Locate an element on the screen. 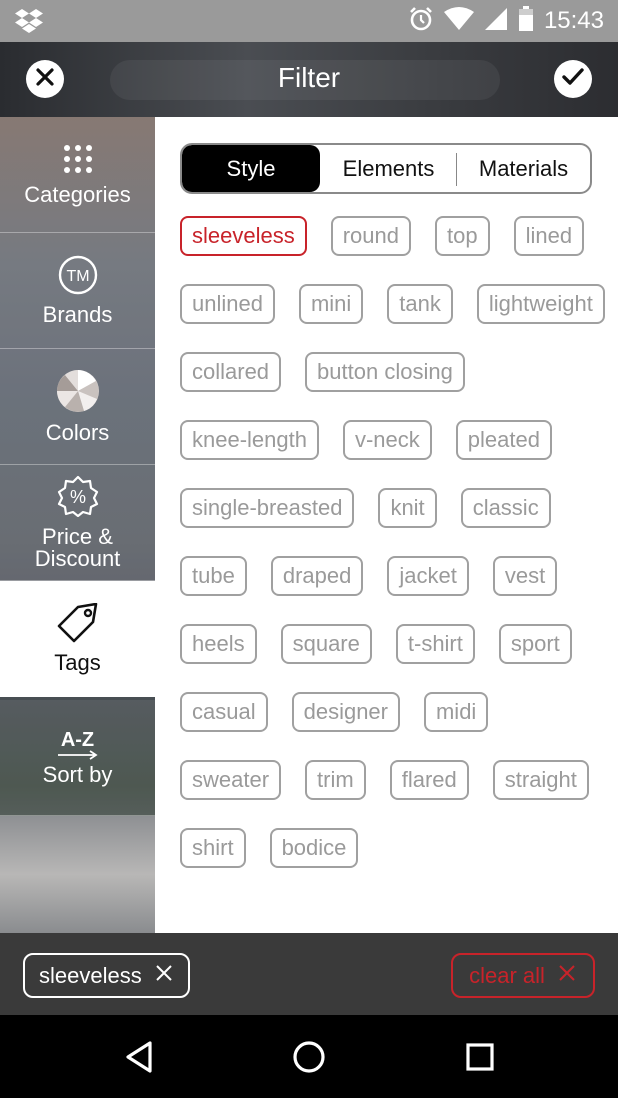 The width and height of the screenshot is (618, 1098). tag-chip: sweater is located at coordinates (231, 780).